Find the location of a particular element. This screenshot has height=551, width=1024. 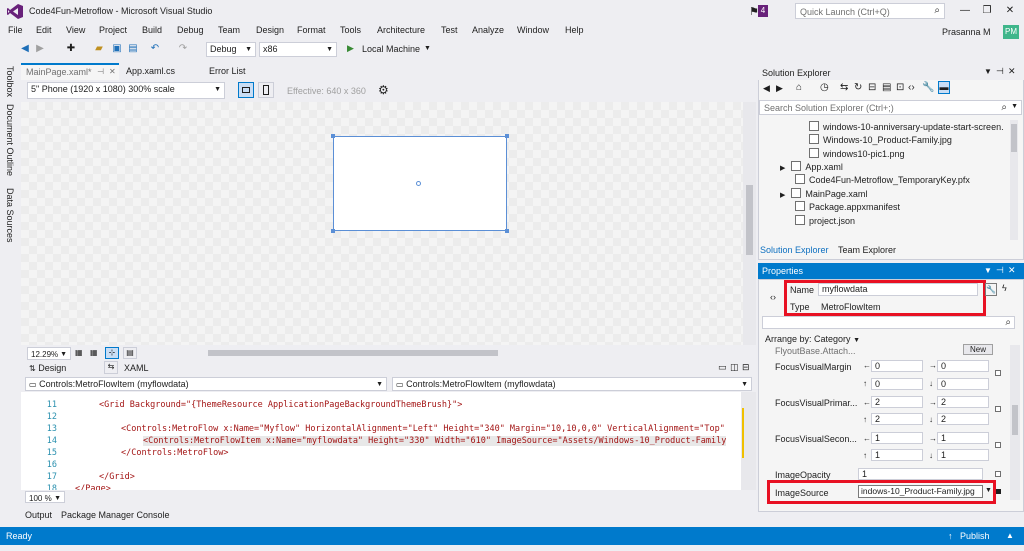

primary-left-field: 2 is located at coordinates (897, 402).